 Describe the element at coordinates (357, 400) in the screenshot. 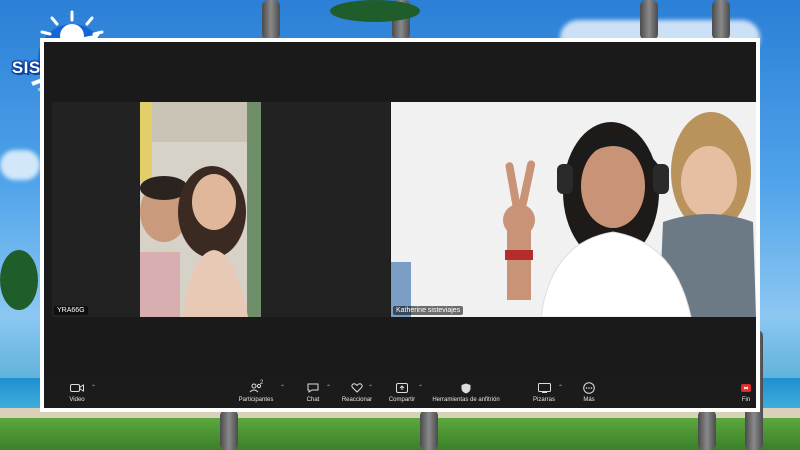

I see `react-label: Reaccionar` at that location.